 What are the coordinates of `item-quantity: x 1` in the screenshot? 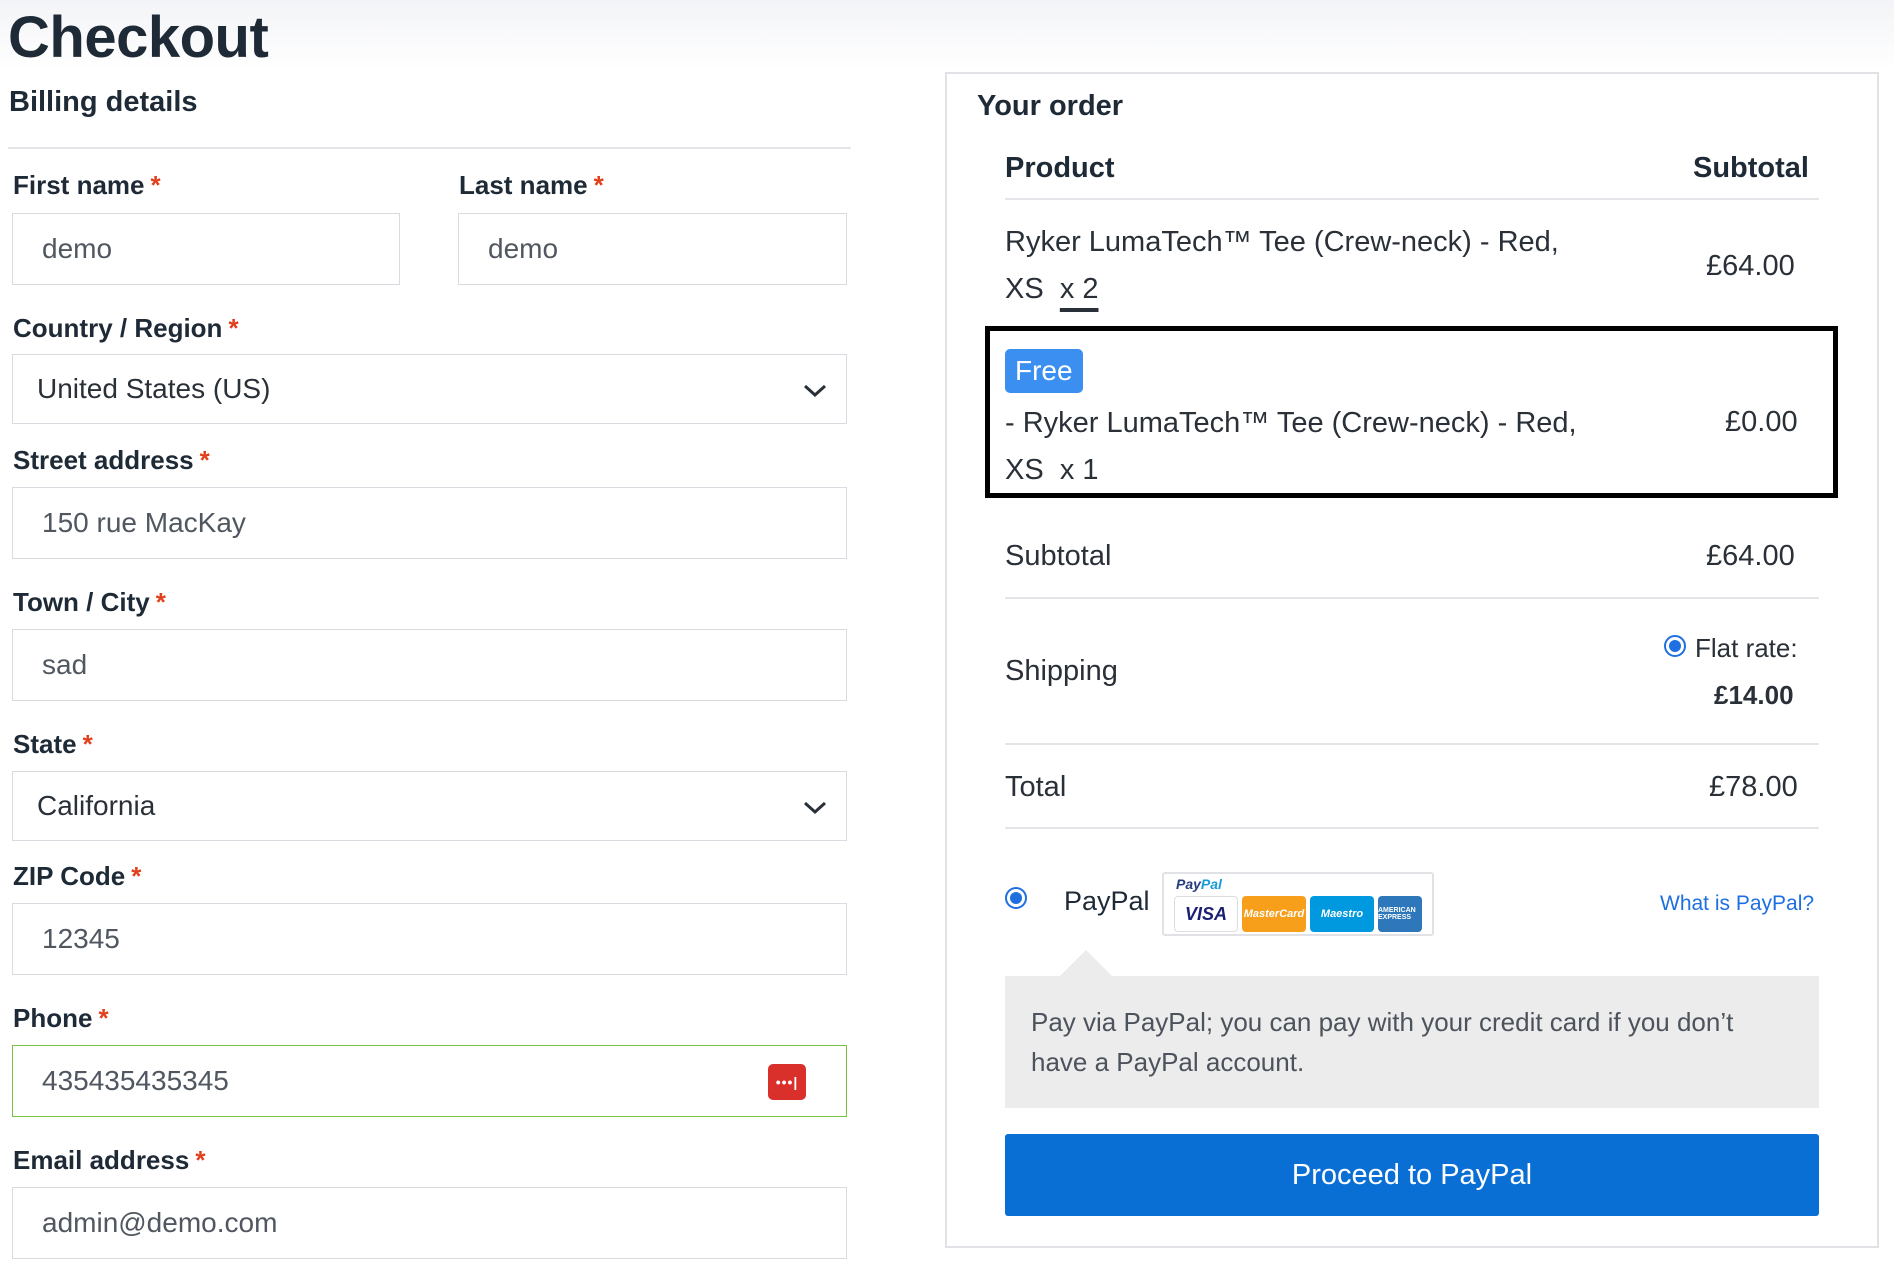 It's located at (1079, 470).